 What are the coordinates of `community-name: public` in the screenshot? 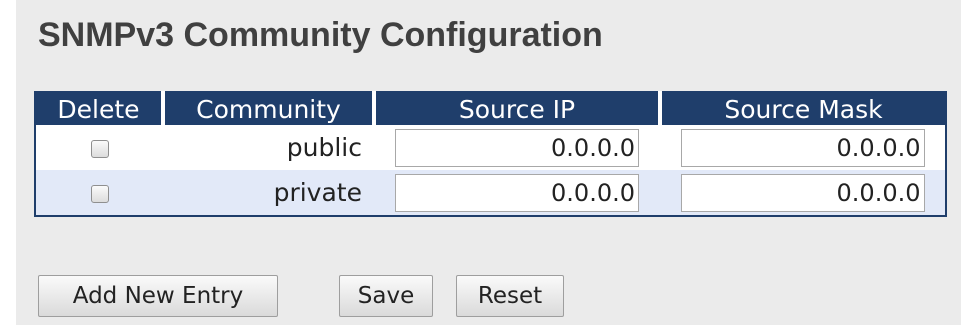 It's located at (268, 147).